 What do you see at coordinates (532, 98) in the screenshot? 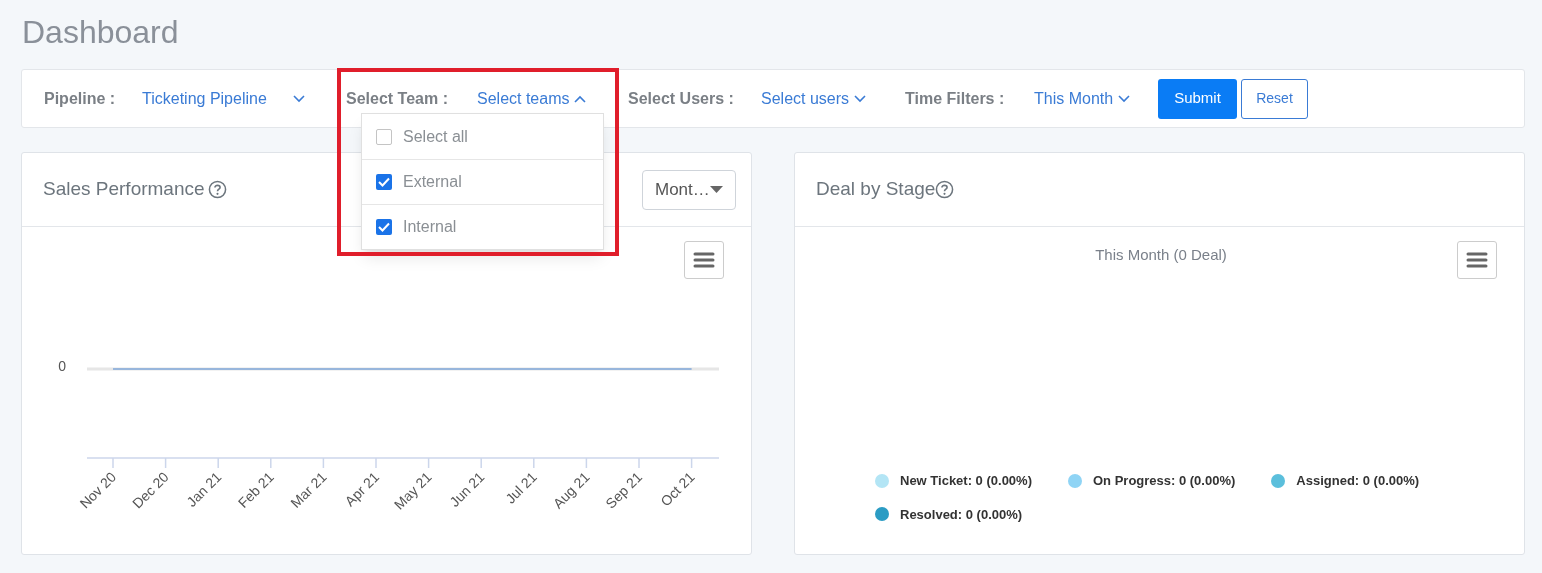
I see `filter-dropdown: Select teams` at bounding box center [532, 98].